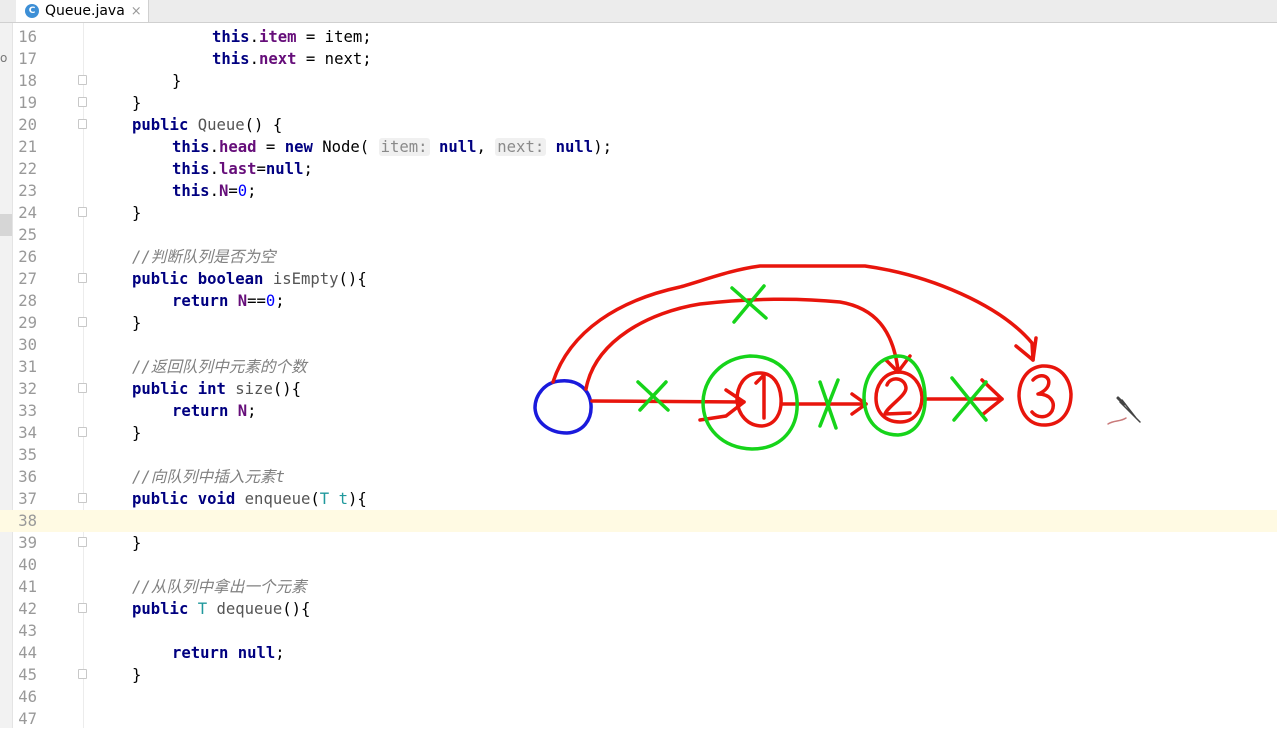 This screenshot has width=1277, height=730. Describe the element at coordinates (897, 396) in the screenshot. I see `node-2-digit` at that location.